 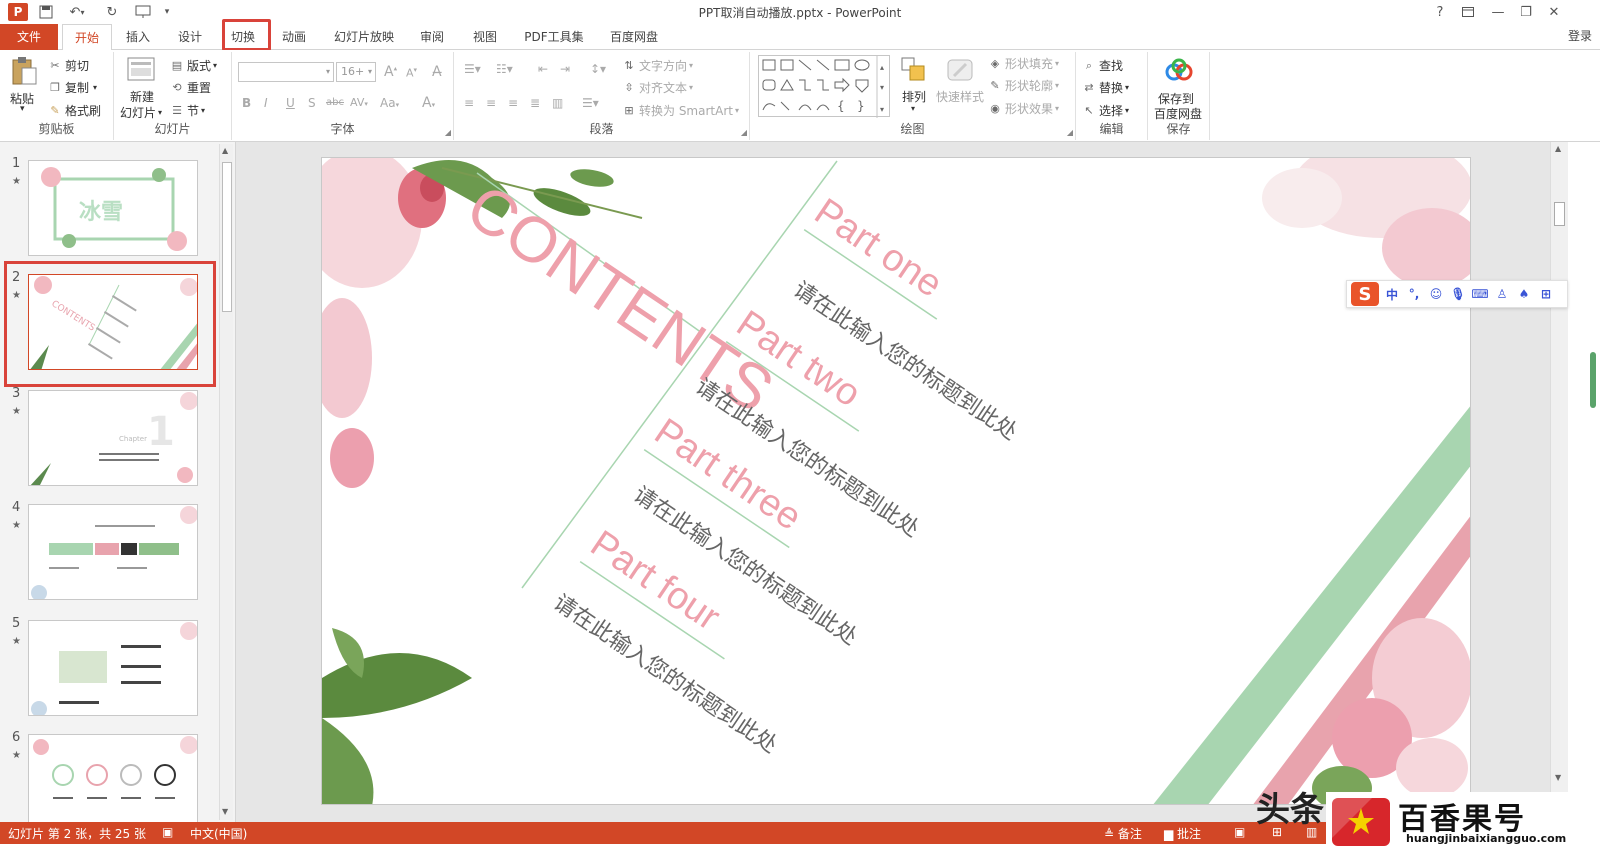 I want to click on arrange-button: 排列, so click(x=914, y=96).